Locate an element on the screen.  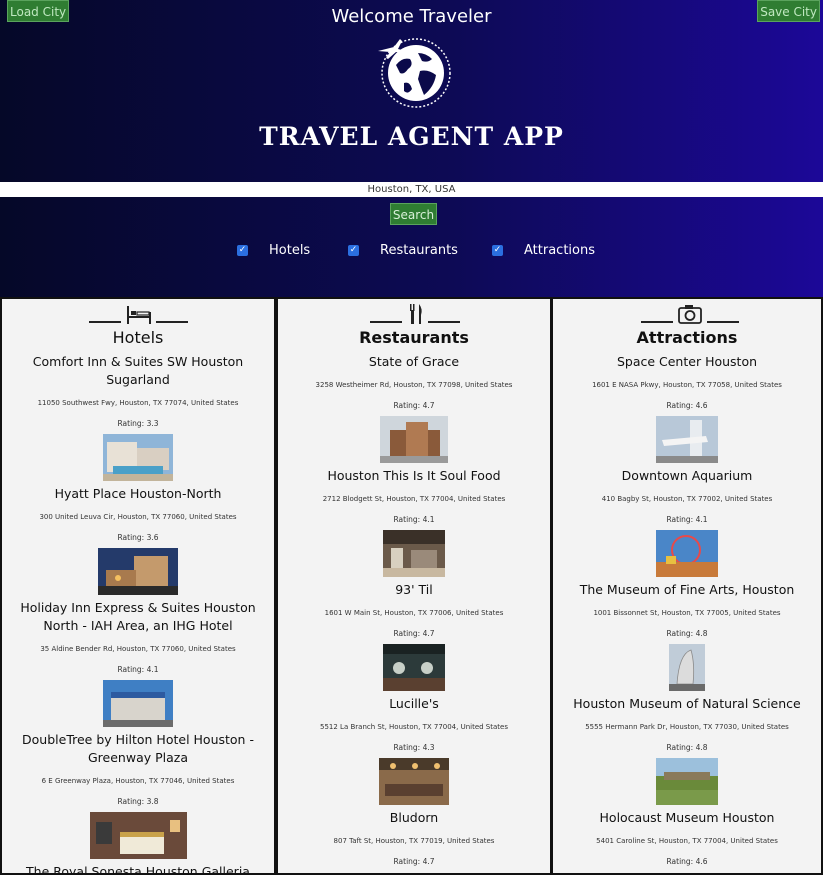
welcome-text: Welcome Traveler is located at coordinates (411, 16).